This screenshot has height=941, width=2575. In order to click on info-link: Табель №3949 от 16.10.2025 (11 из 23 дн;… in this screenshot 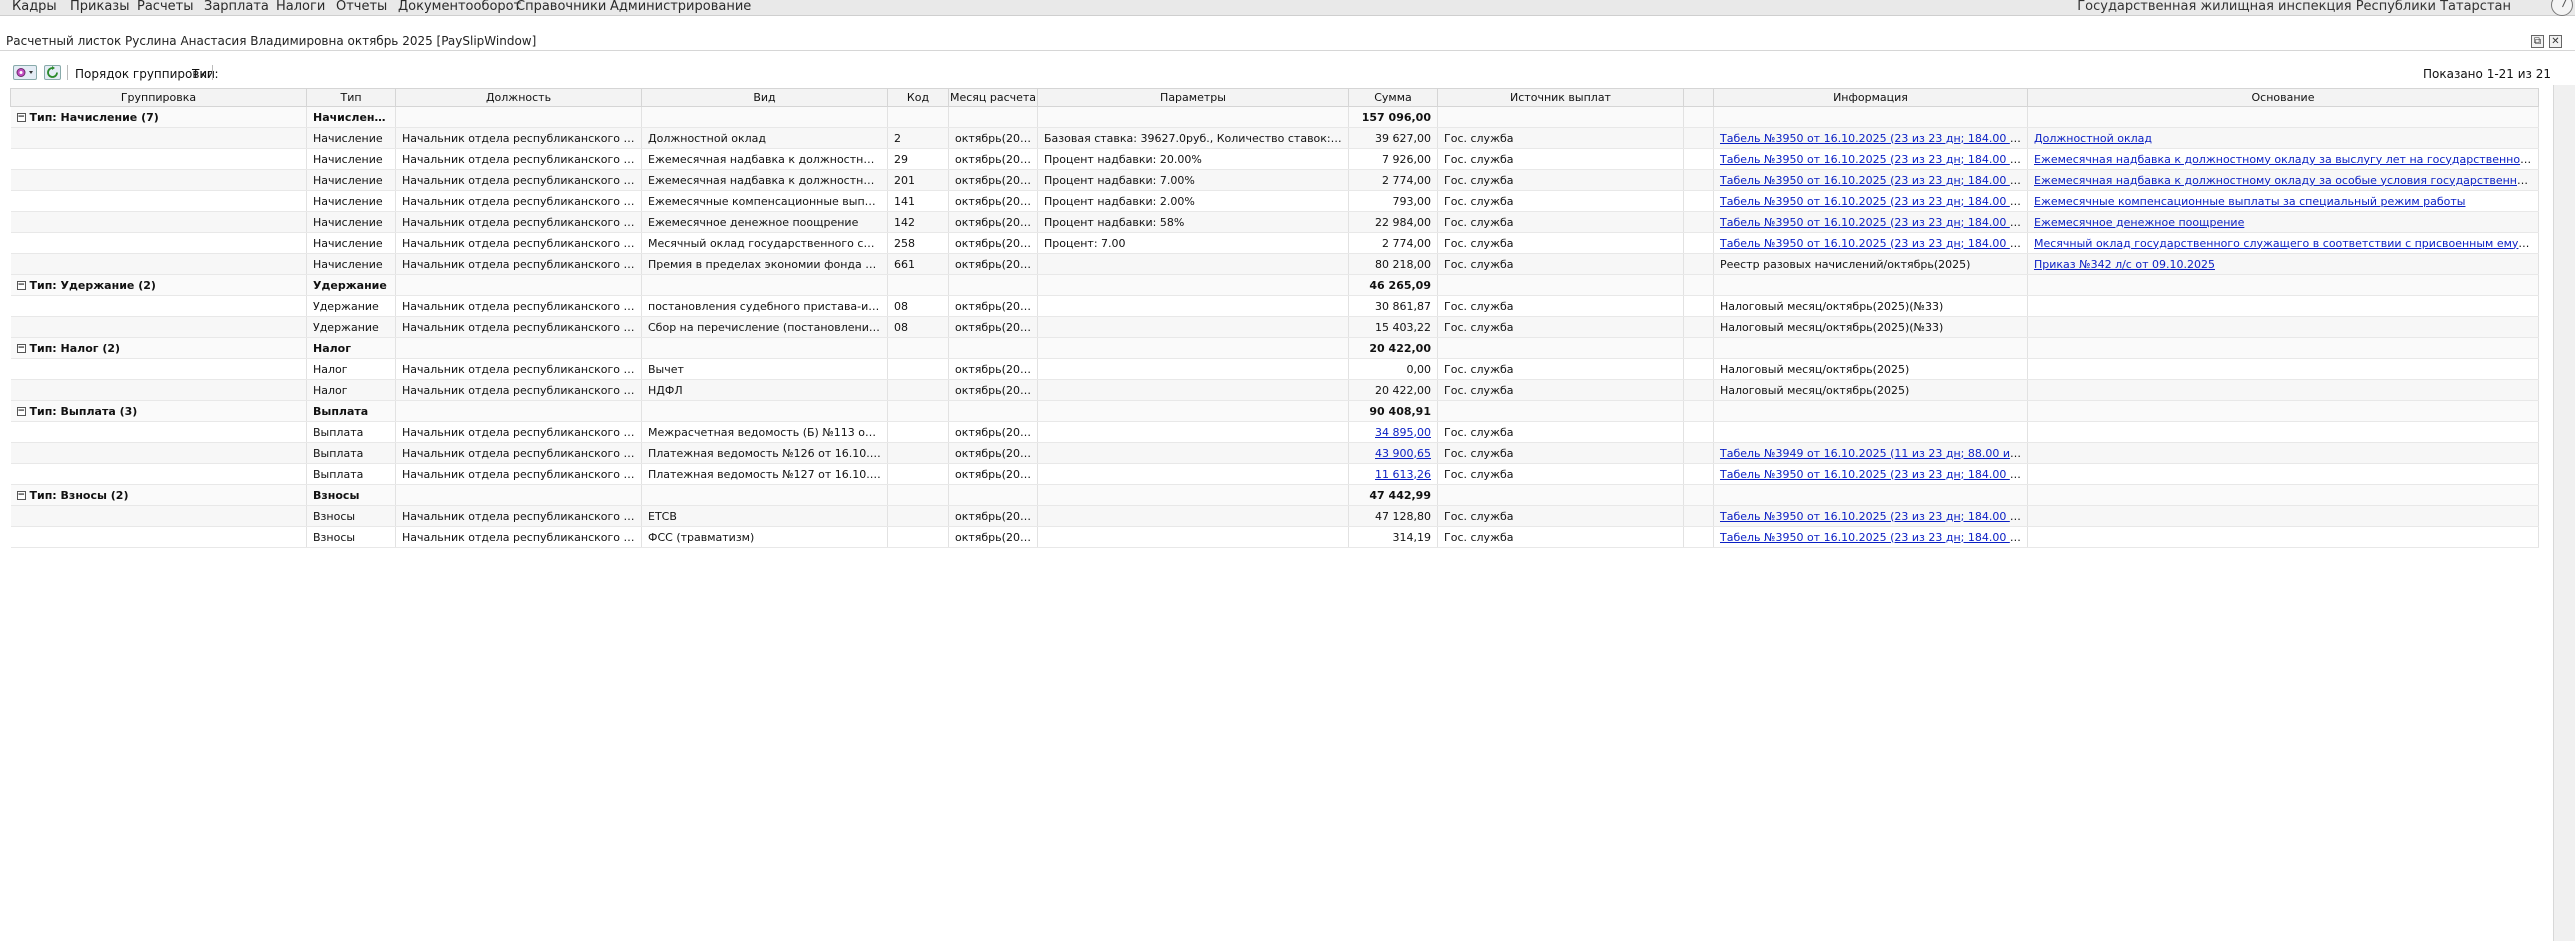, I will do `click(1873, 453)`.